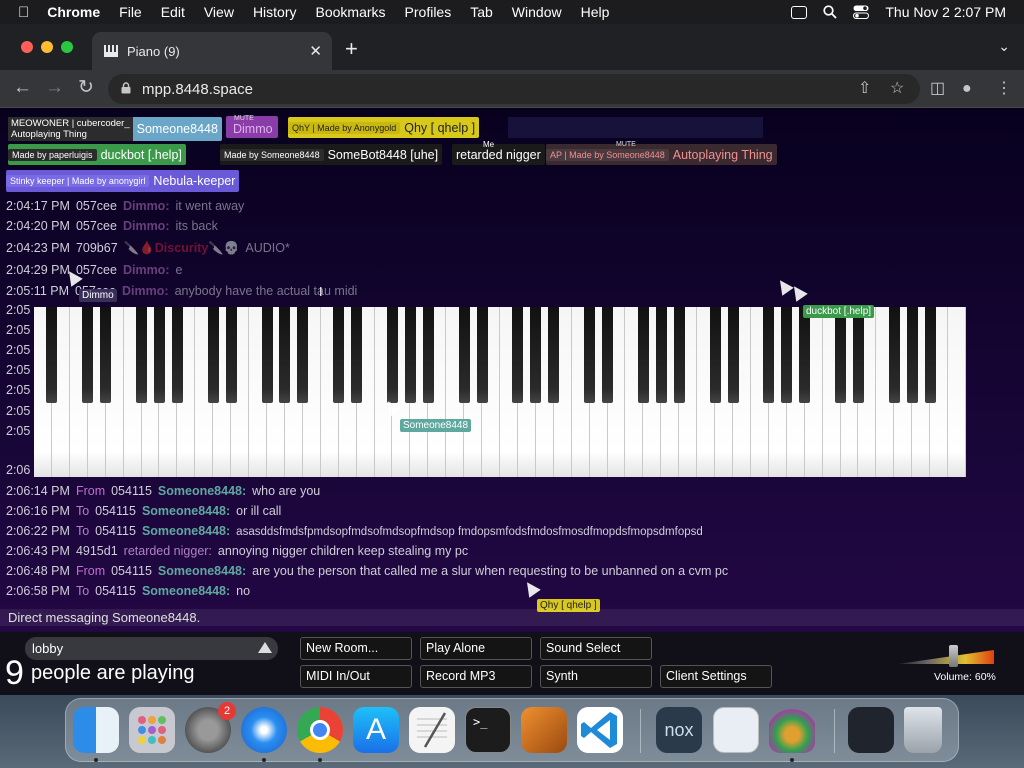 This screenshot has width=1024, height=768. I want to click on participant-duckbot: Made by paperluigis duckbot [.help], so click(97, 154).